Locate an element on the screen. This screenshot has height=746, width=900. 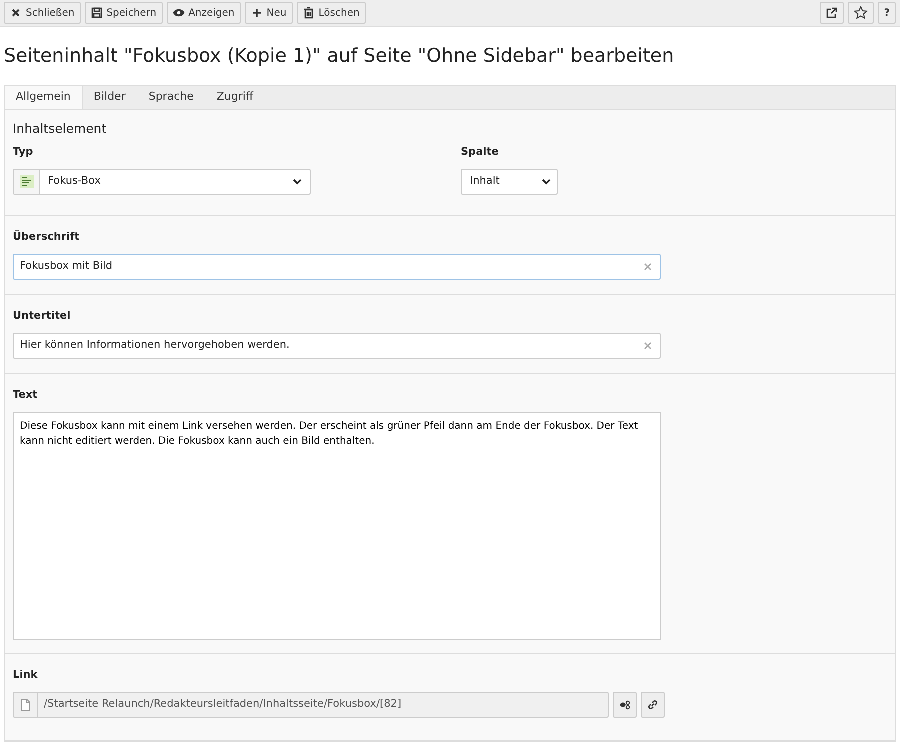
eye-link-icon is located at coordinates (625, 704).